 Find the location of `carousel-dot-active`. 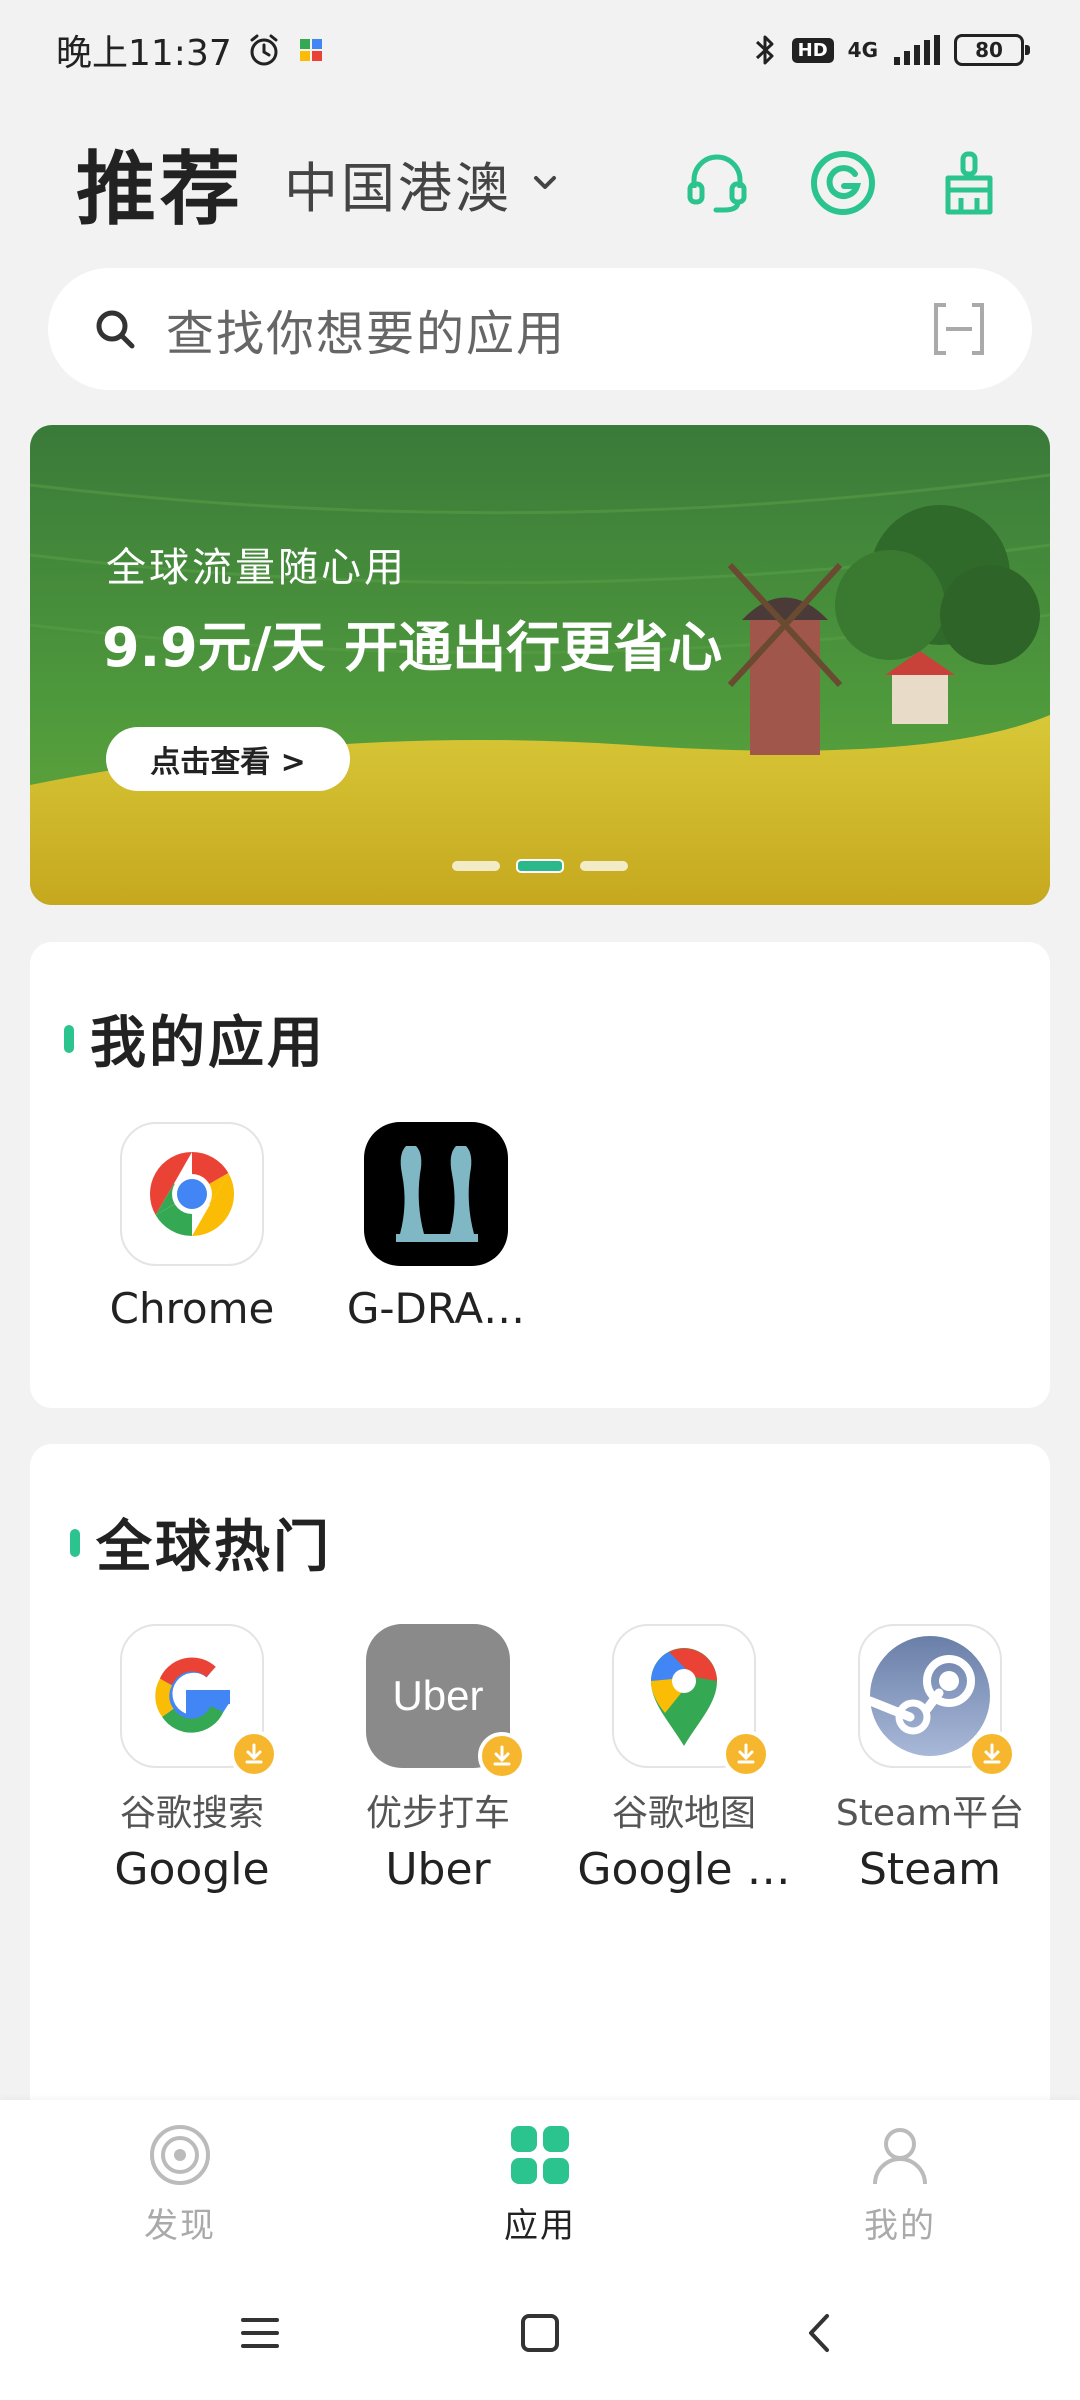

carousel-dot-active is located at coordinates (540, 866).